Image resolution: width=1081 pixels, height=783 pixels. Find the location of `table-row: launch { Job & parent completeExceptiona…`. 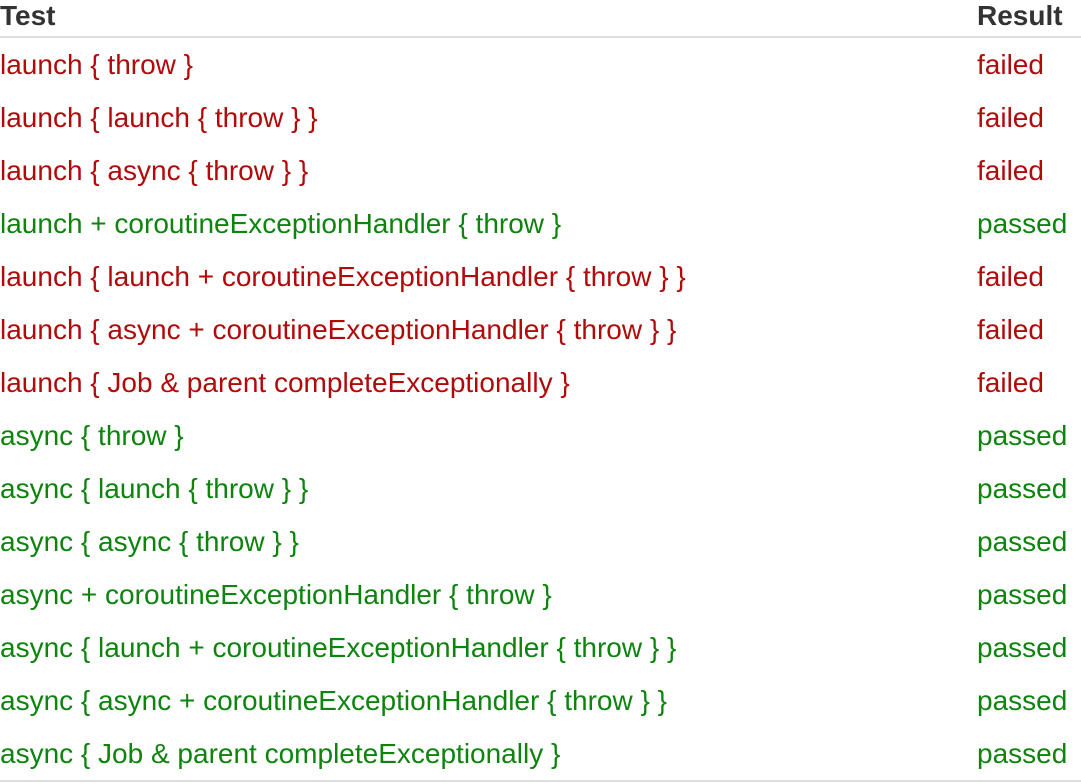

table-row: launch { Job & parent completeExceptiona… is located at coordinates (540, 382).